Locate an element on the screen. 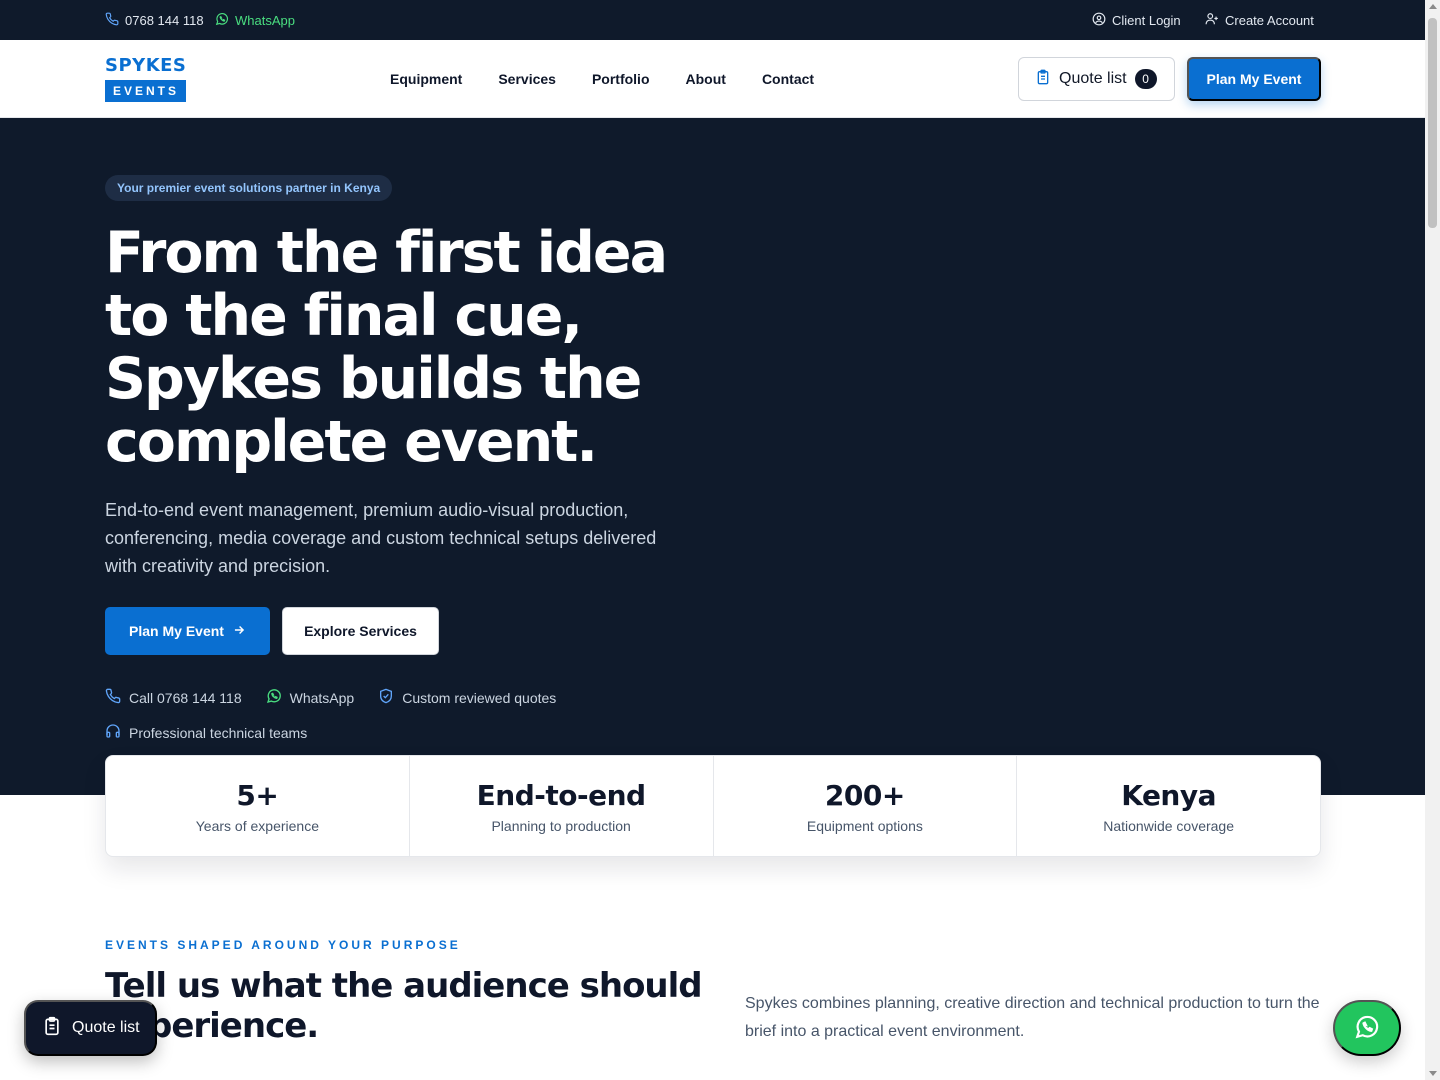  client-login-link: Client Login is located at coordinates (1136, 20).